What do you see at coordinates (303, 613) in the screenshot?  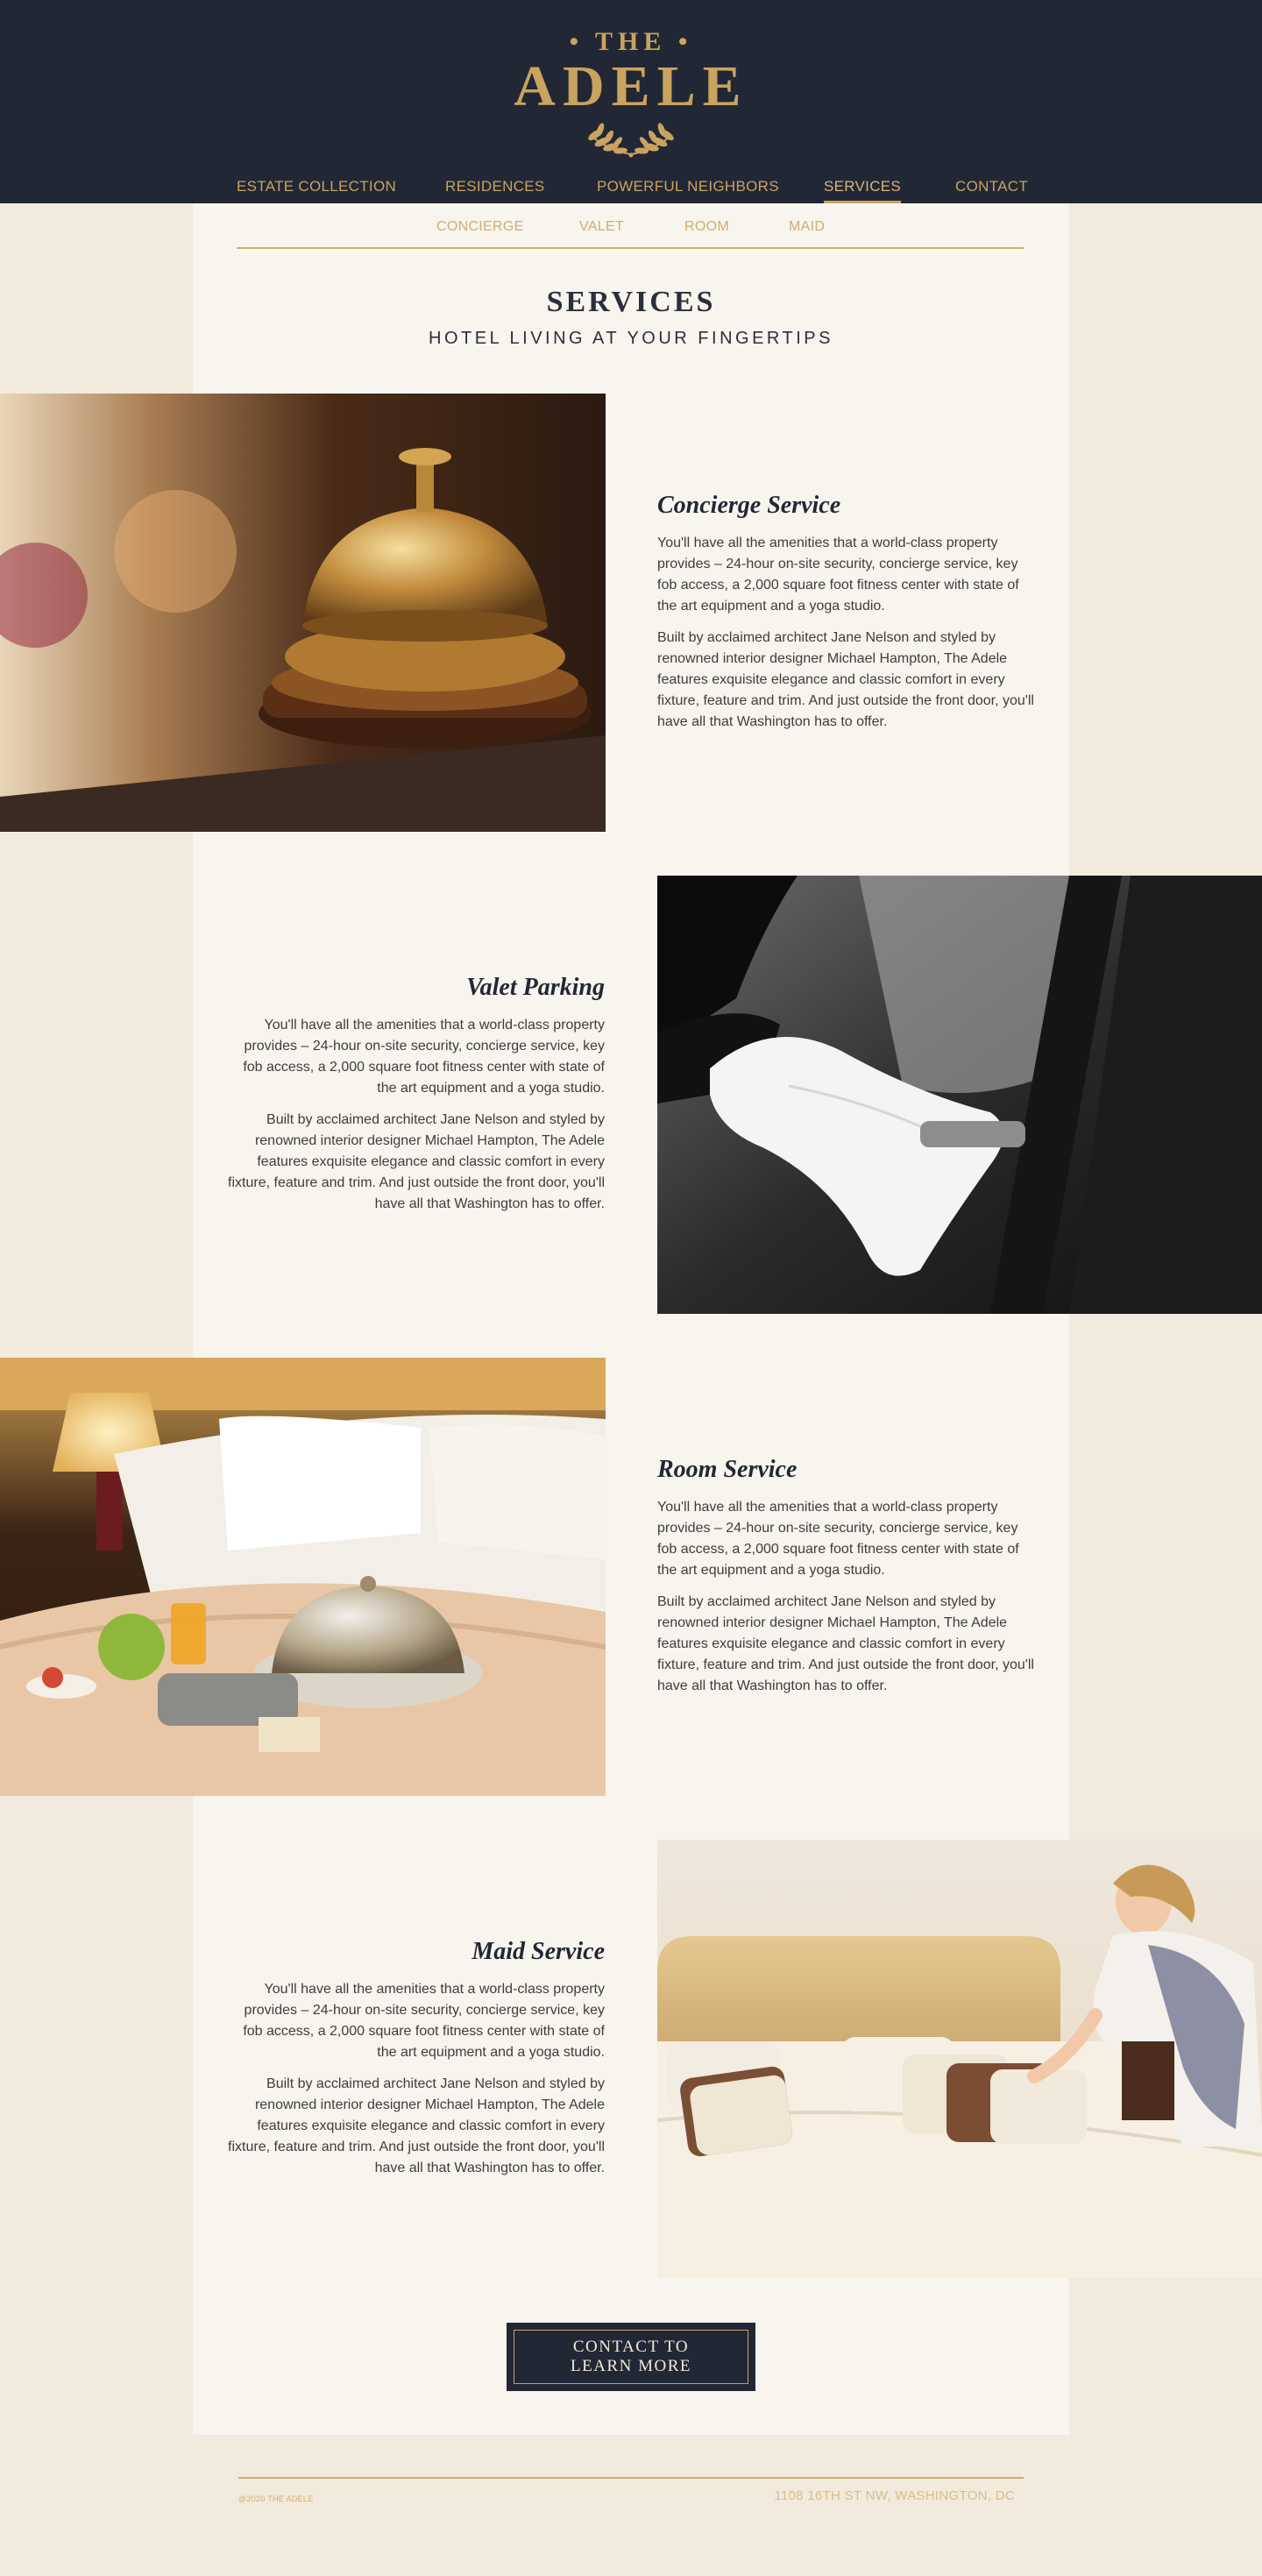 I see `concierge-bell-photo` at bounding box center [303, 613].